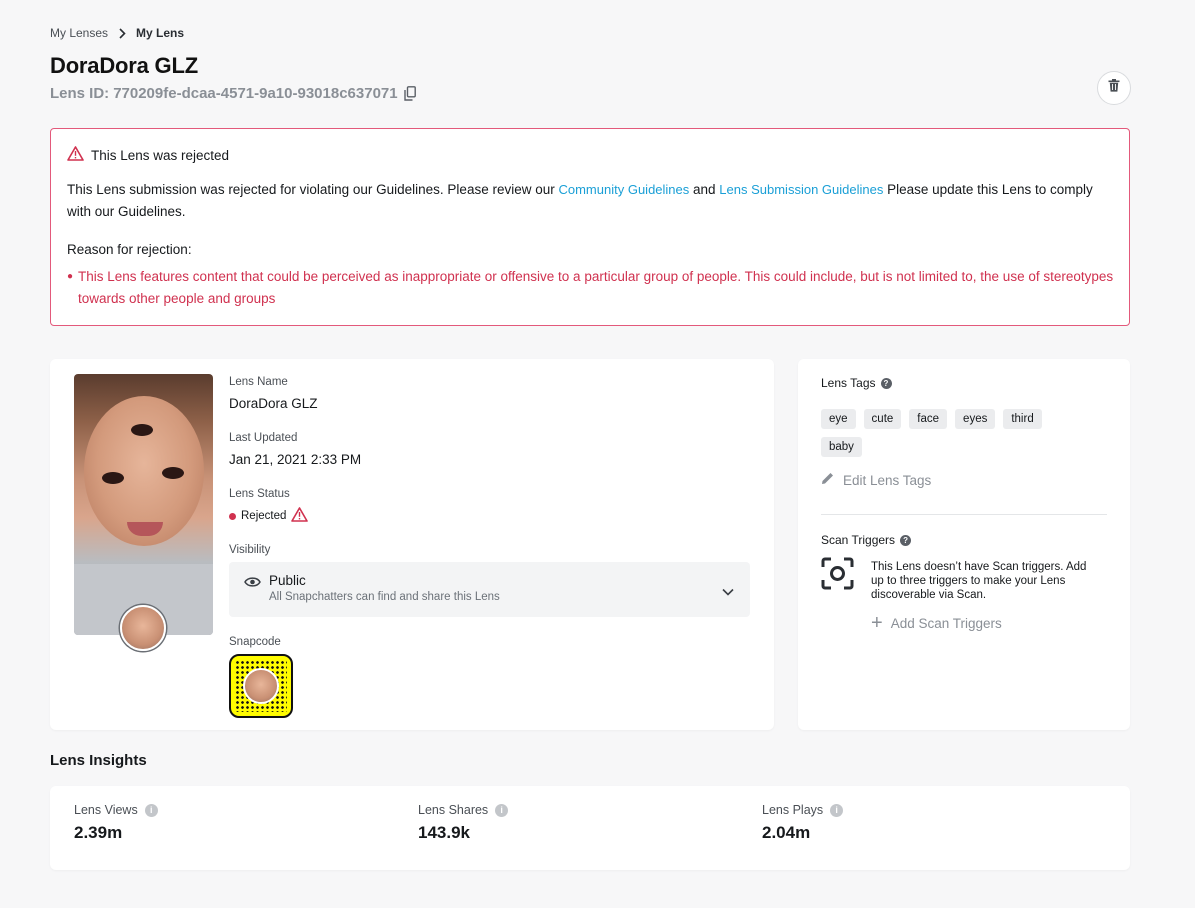 The image size is (1195, 908). I want to click on metric-lens-plays: Lens Plays i 2.04m, so click(803, 823).